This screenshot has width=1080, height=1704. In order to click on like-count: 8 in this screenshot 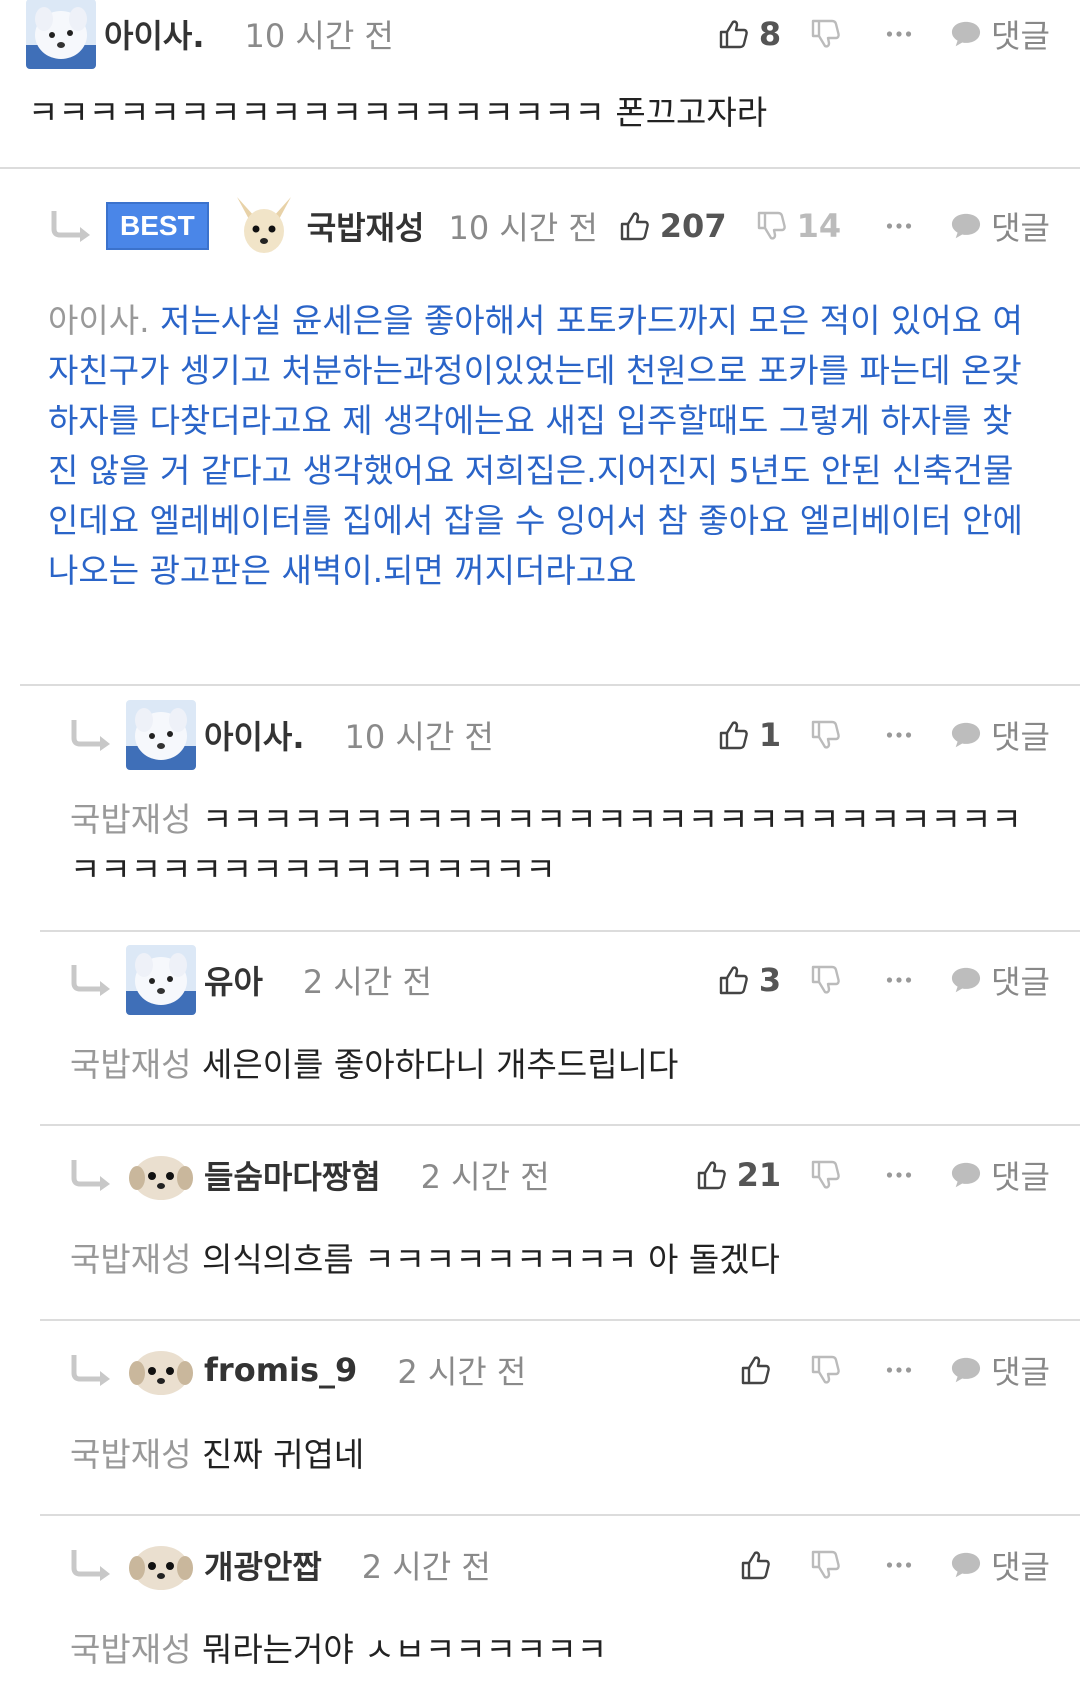, I will do `click(770, 34)`.